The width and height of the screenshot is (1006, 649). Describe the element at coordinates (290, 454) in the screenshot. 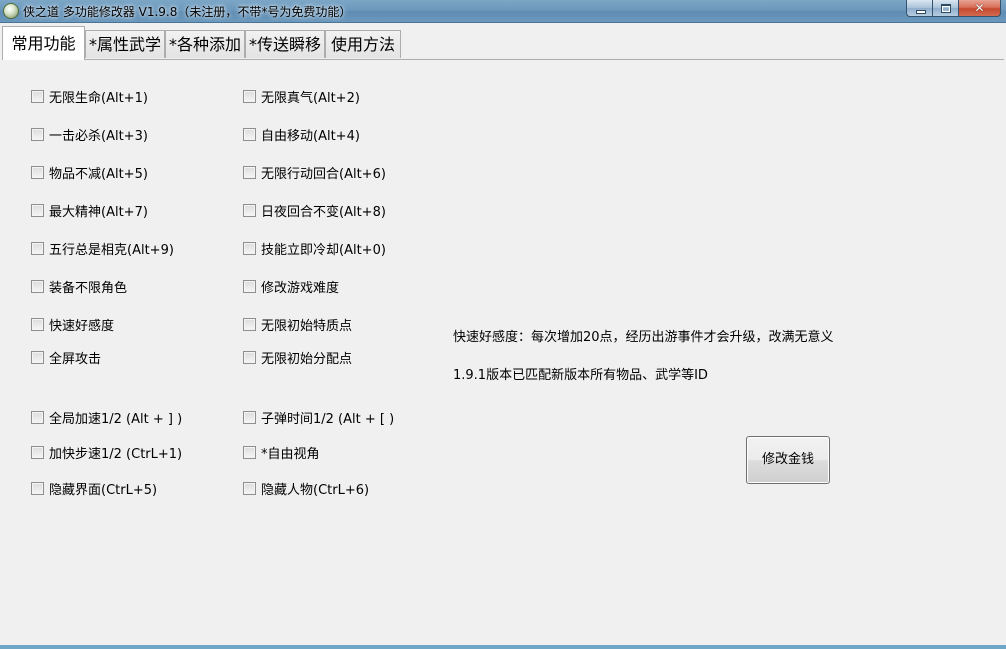

I see `option-label: *自由视角` at that location.